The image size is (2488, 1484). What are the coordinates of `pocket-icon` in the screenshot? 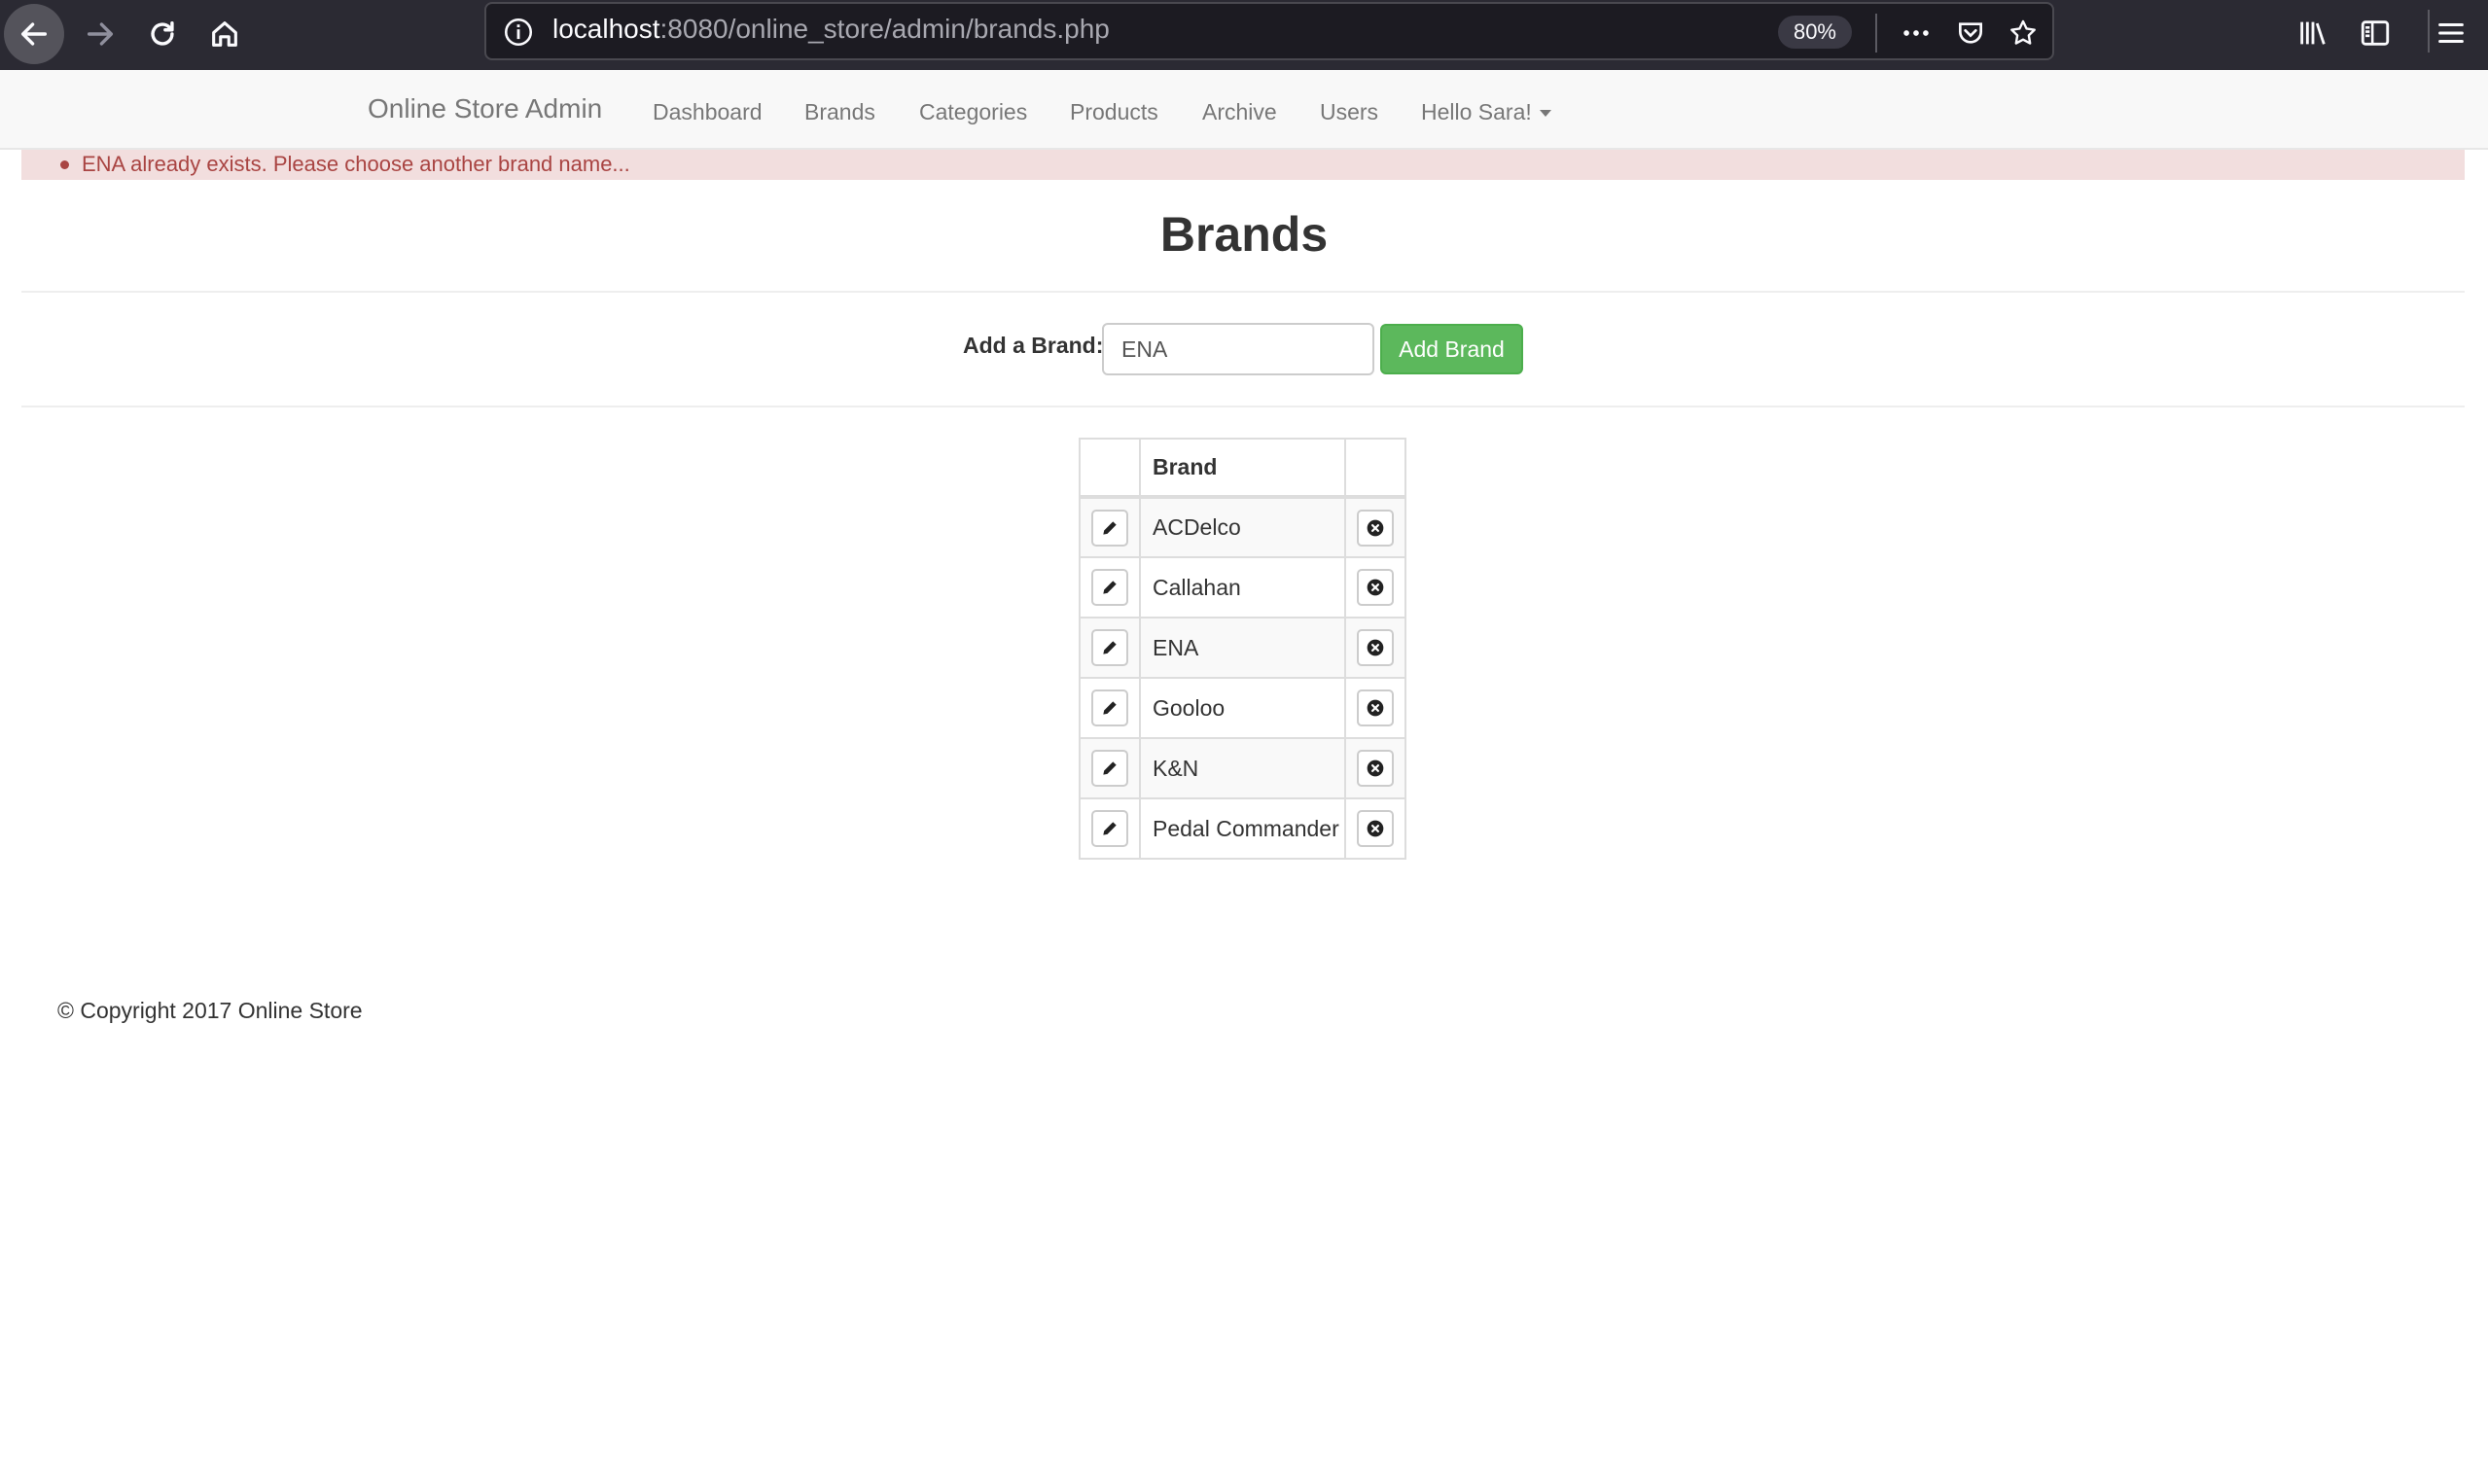 It's located at (1971, 33).